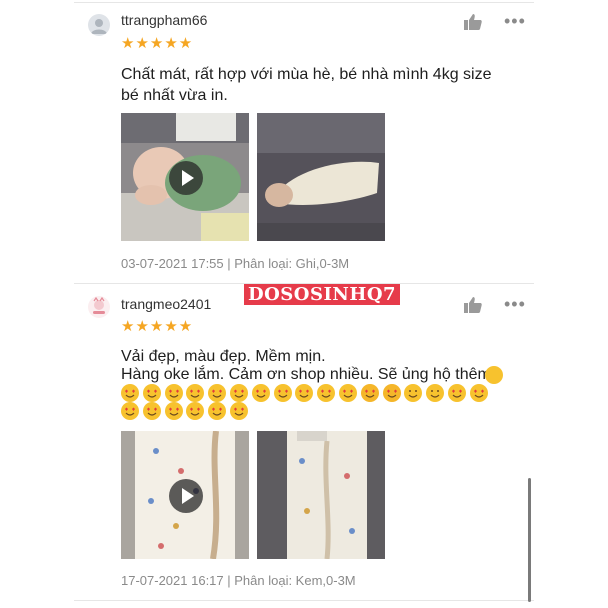  I want to click on default-user-icon, so click(99, 26).